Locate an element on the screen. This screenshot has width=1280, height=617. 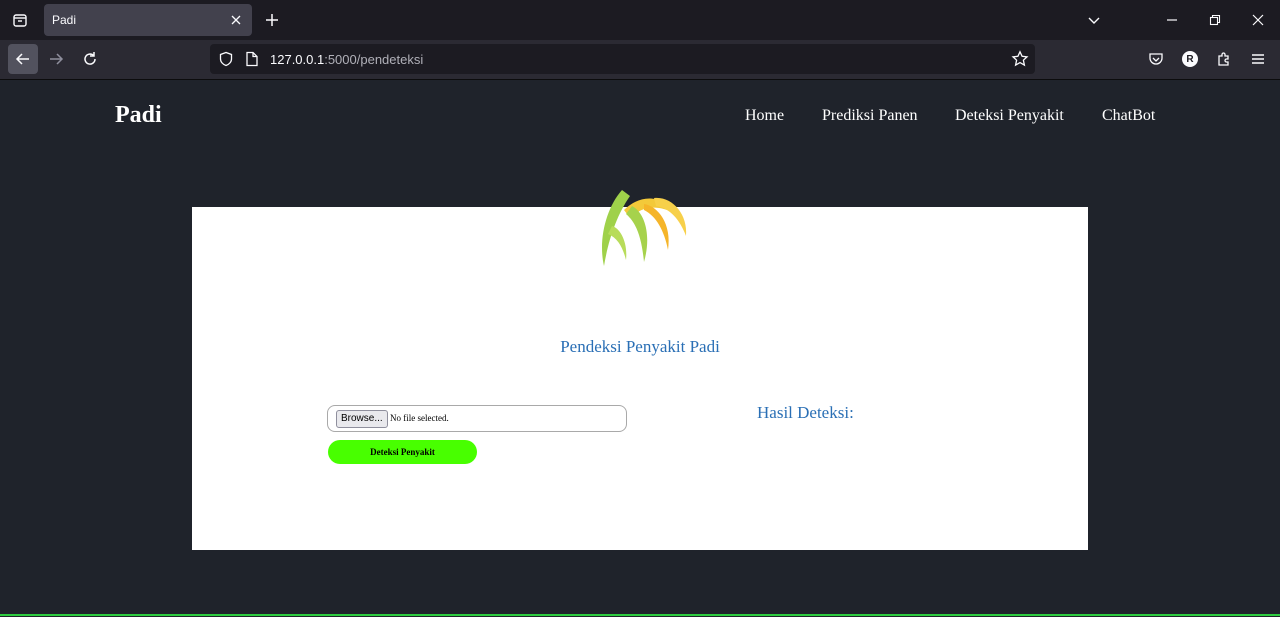
detect-disease-button: Deteksi Penyakit is located at coordinates (402, 452).